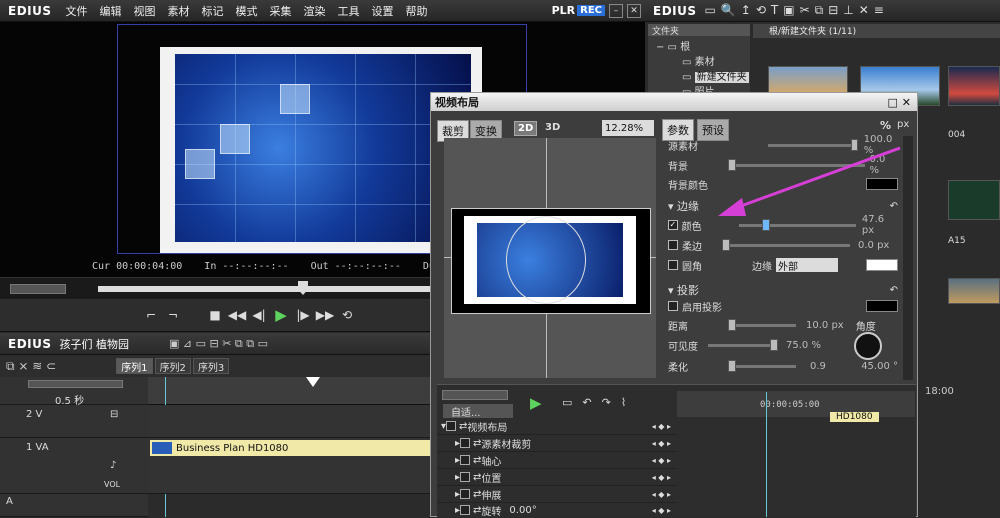  What do you see at coordinates (367, 266) in the screenshot?
I see `out-value: --:--:--:--` at bounding box center [367, 266].